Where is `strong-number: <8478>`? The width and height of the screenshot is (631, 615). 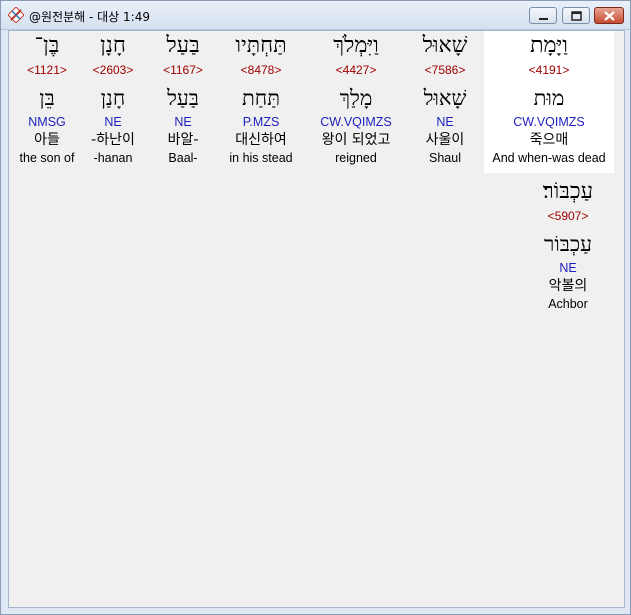 strong-number: <8478> is located at coordinates (261, 70).